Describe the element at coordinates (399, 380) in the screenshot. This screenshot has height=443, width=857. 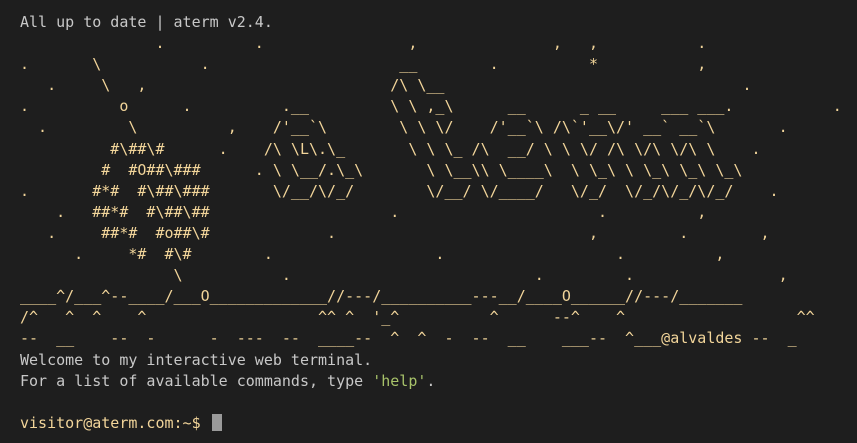
I see `help-command: 'help'` at that location.